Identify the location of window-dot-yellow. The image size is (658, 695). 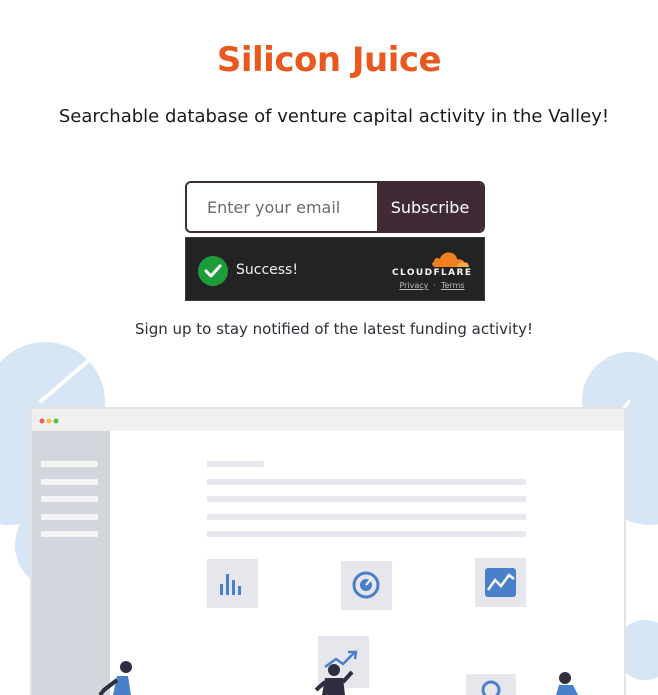
(49, 421).